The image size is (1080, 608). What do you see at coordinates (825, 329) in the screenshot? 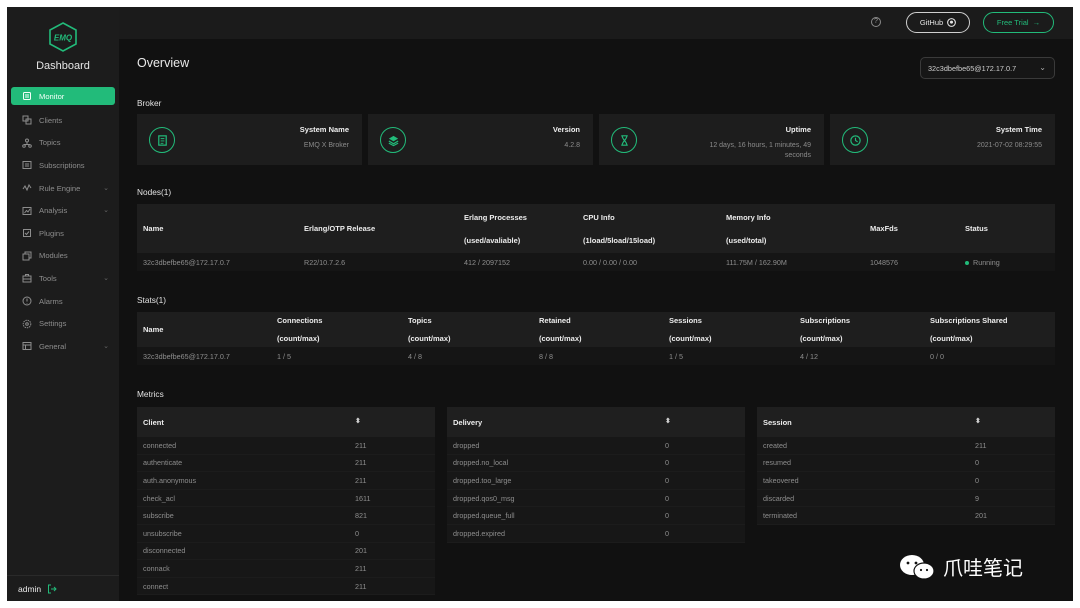
I see `col-subscriptions: Subscriptions (count/max)` at bounding box center [825, 329].